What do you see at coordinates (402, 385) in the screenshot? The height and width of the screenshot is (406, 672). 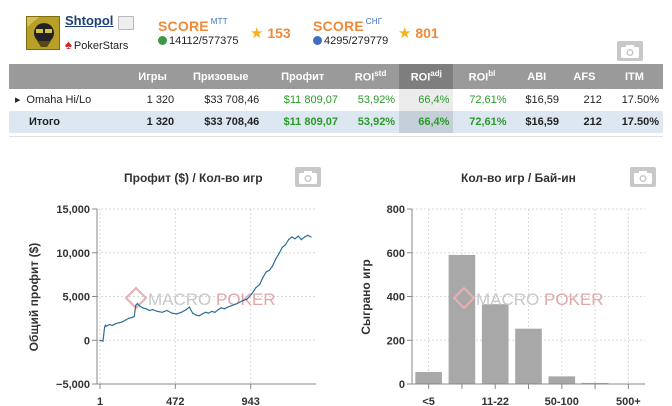 I see `y-tick-label: 0` at bounding box center [402, 385].